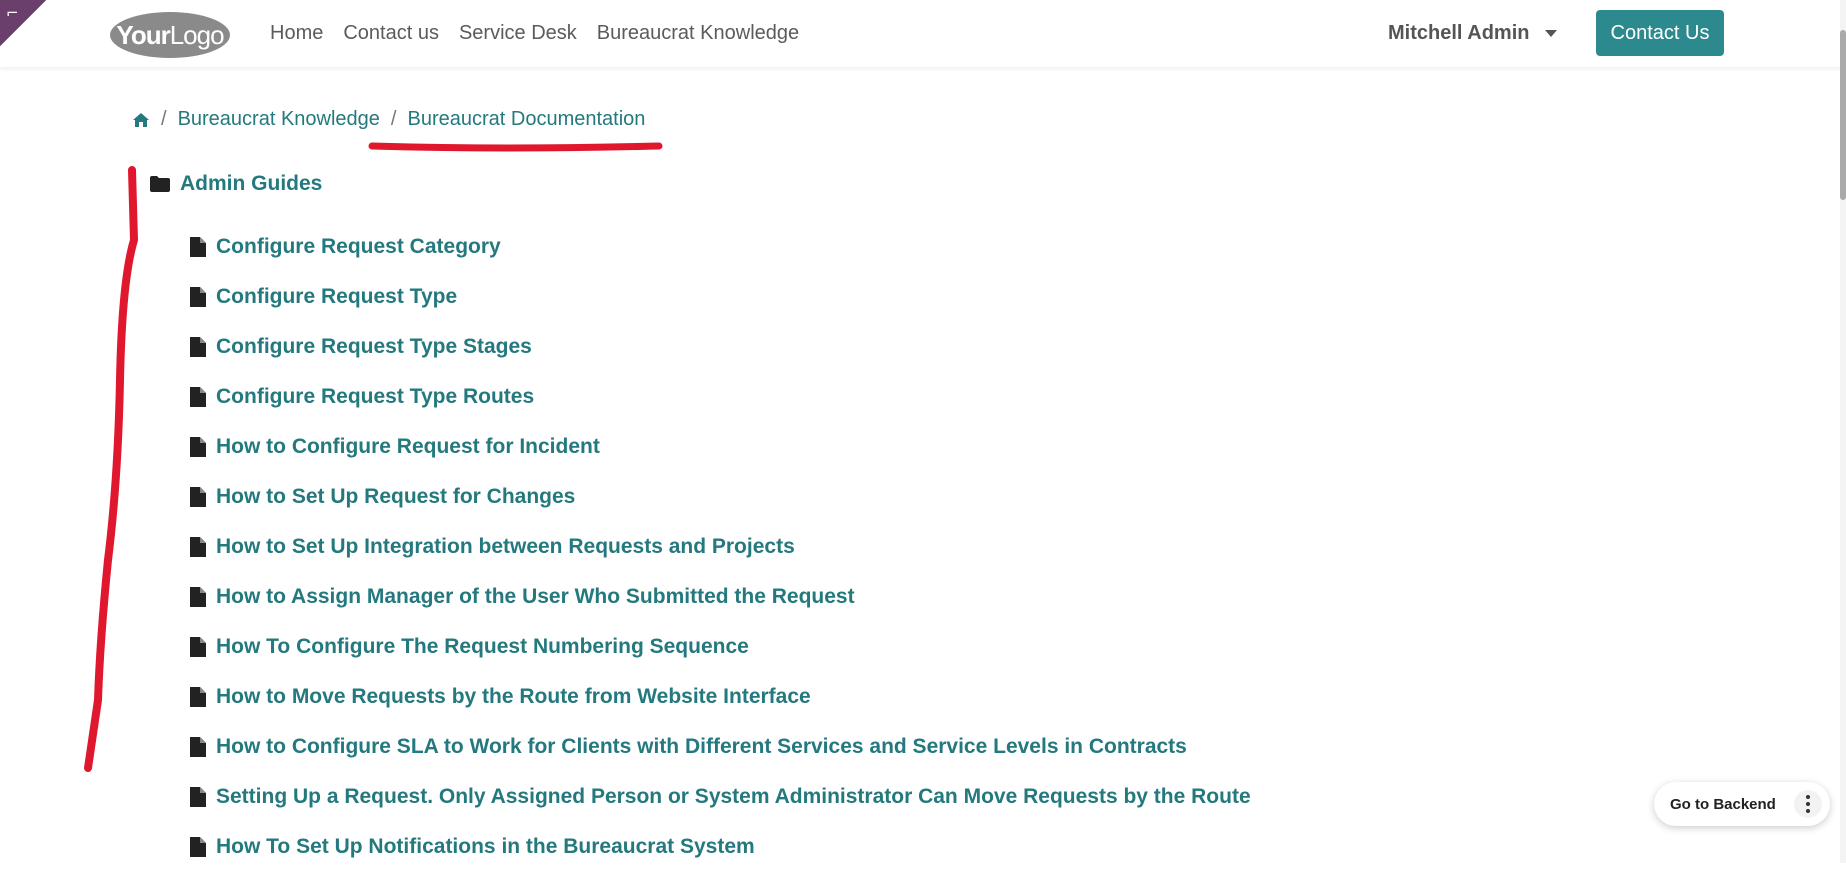 This screenshot has height=872, width=1846. What do you see at coordinates (374, 346) in the screenshot?
I see `document-link: Configure Request Type Stages` at bounding box center [374, 346].